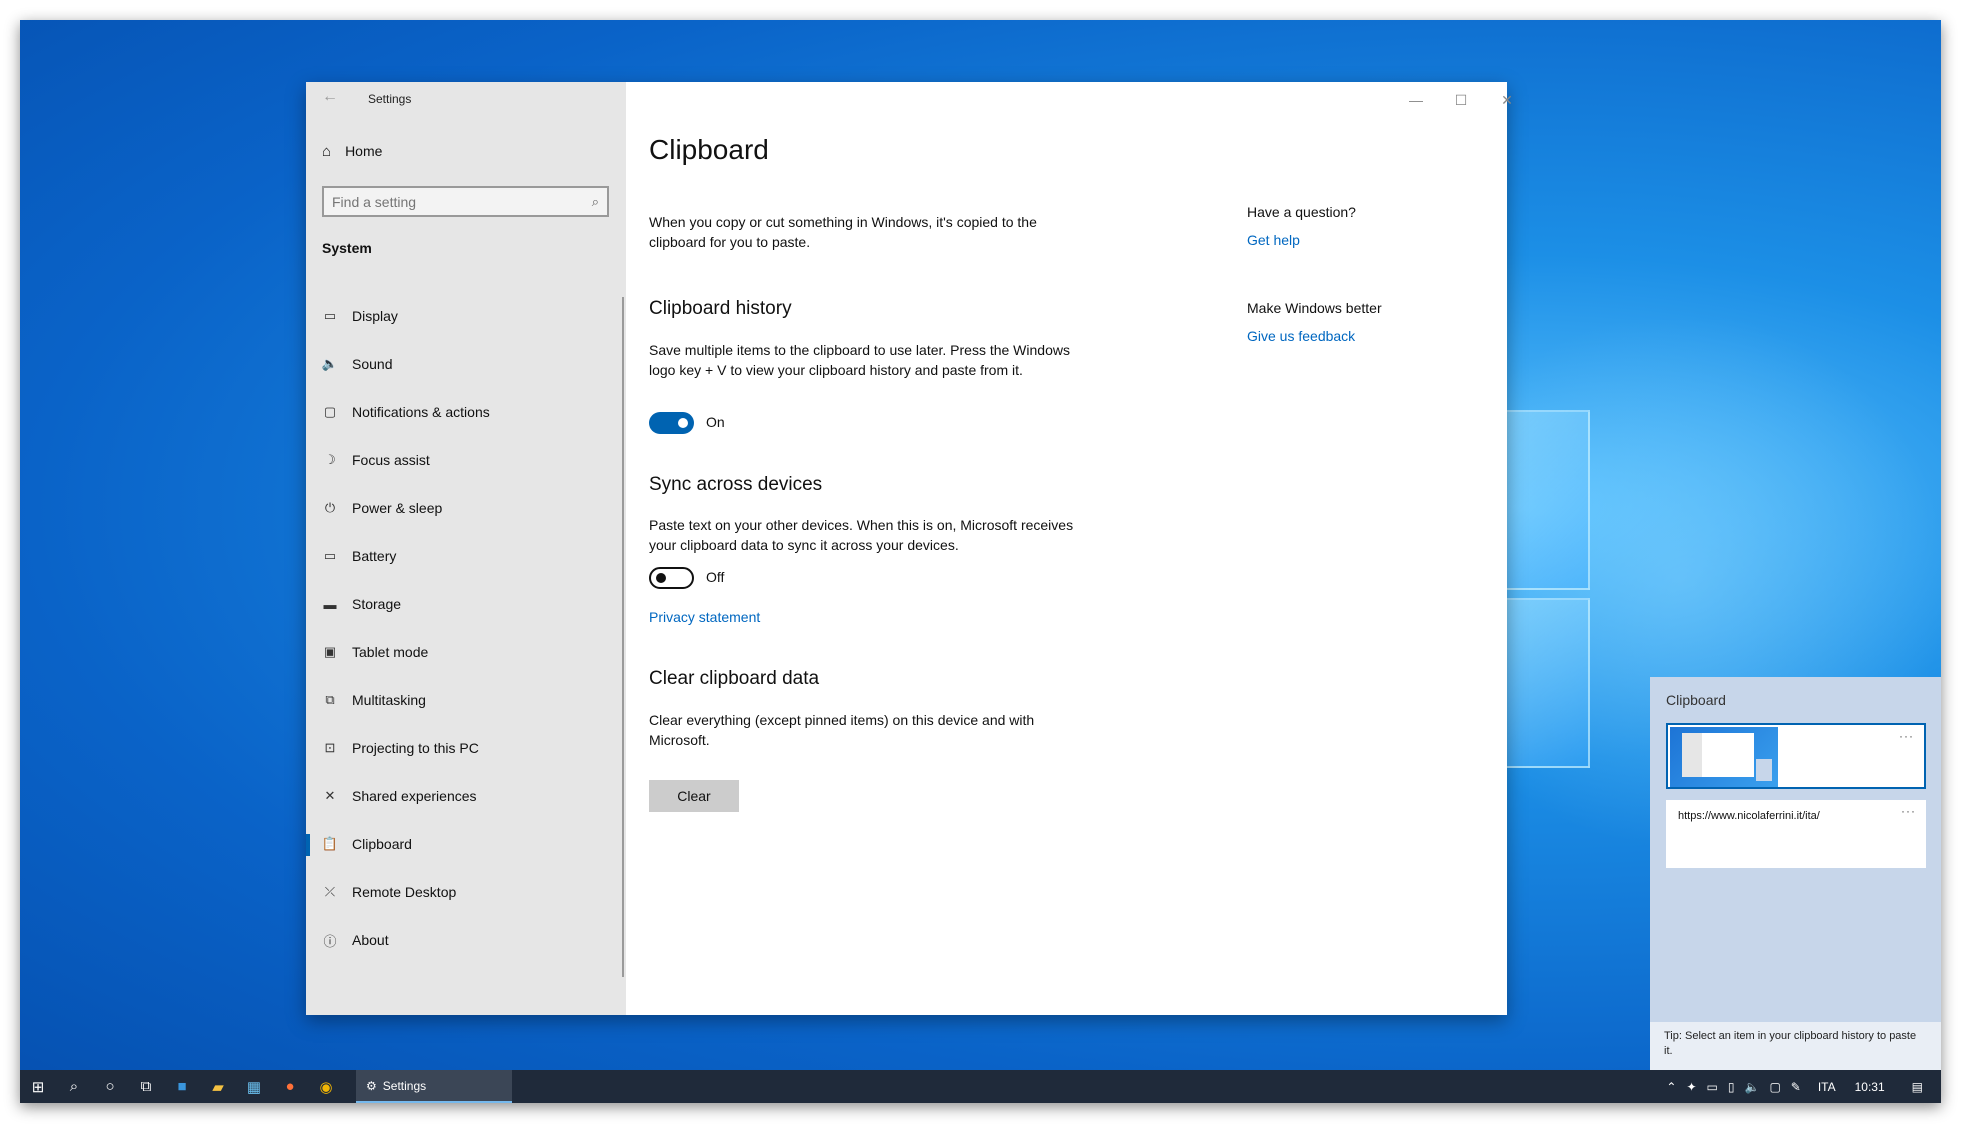 The width and height of the screenshot is (1983, 1142). I want to click on multitasking-icon: ⧉, so click(330, 699).